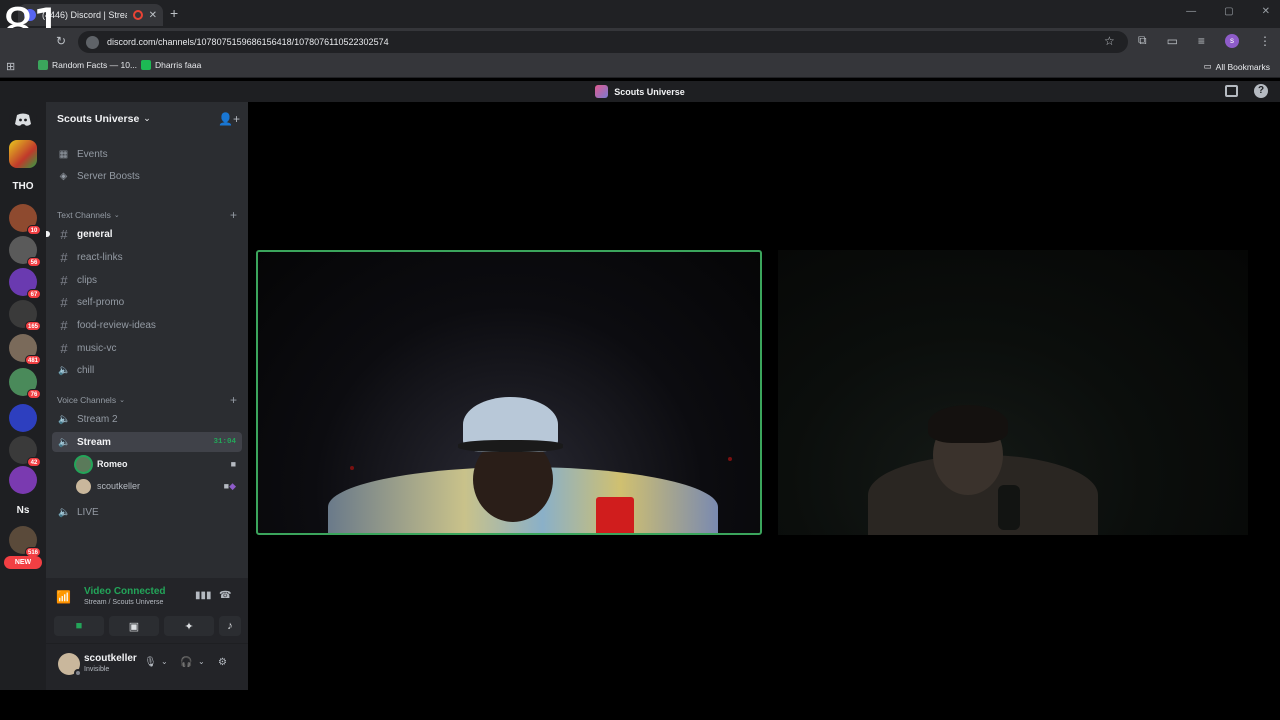 This screenshot has width=1280, height=720. I want to click on browser-menu-icon: ⋮, so click(1265, 41).